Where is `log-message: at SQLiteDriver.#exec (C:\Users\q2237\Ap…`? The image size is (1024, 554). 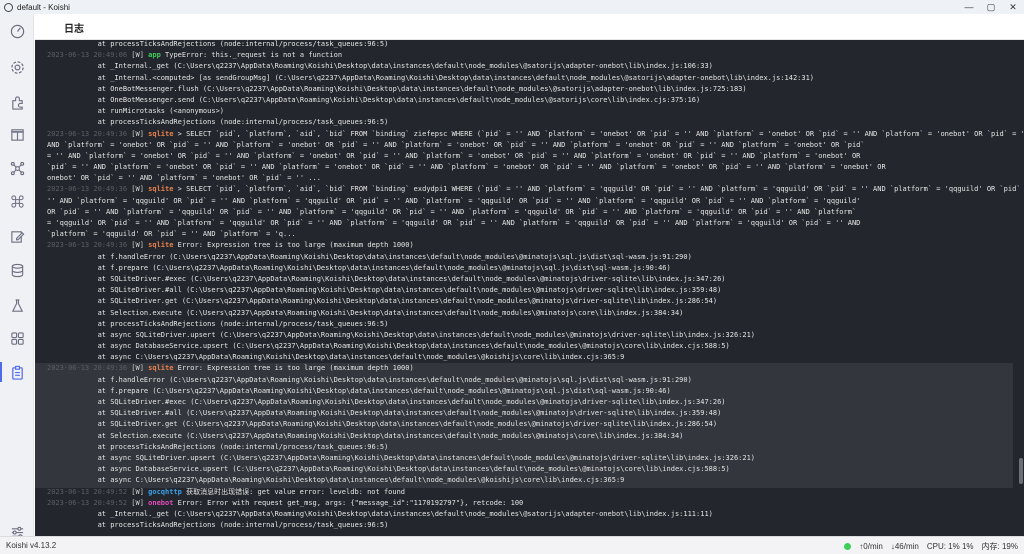 log-message: at SQLiteDriver.#exec (C:\Users\q2237\Ap… is located at coordinates (386, 402).